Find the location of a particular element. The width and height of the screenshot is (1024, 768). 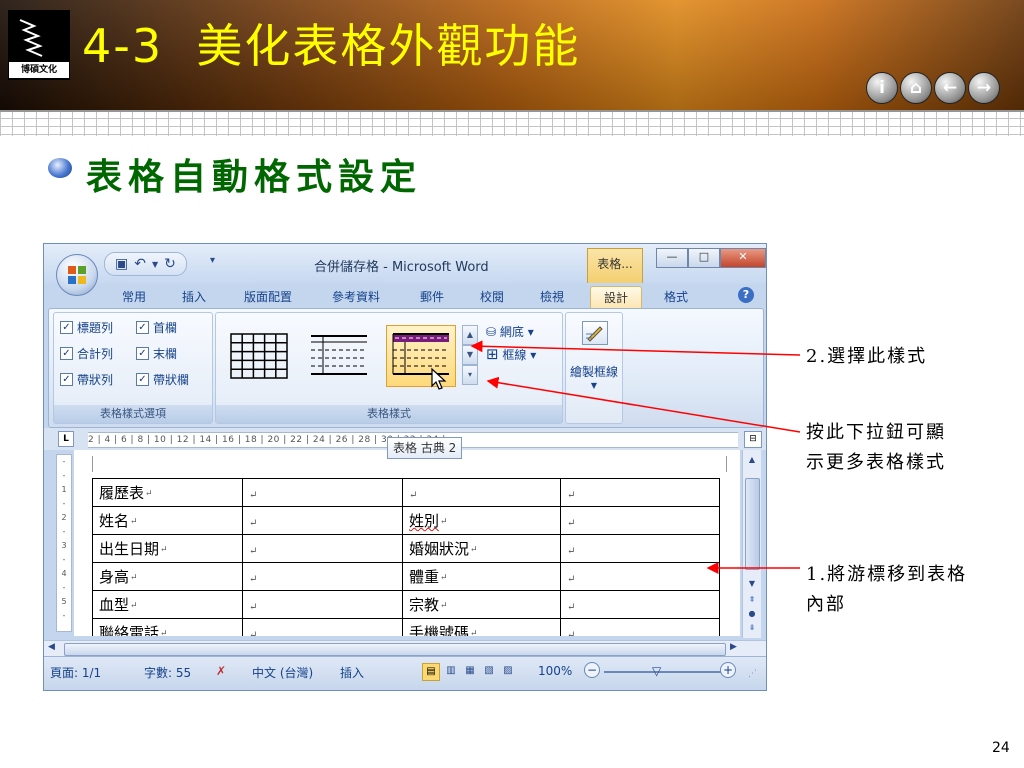

annotation-dropdown-line1: 按此下拉鈕可顯 is located at coordinates (876, 432).